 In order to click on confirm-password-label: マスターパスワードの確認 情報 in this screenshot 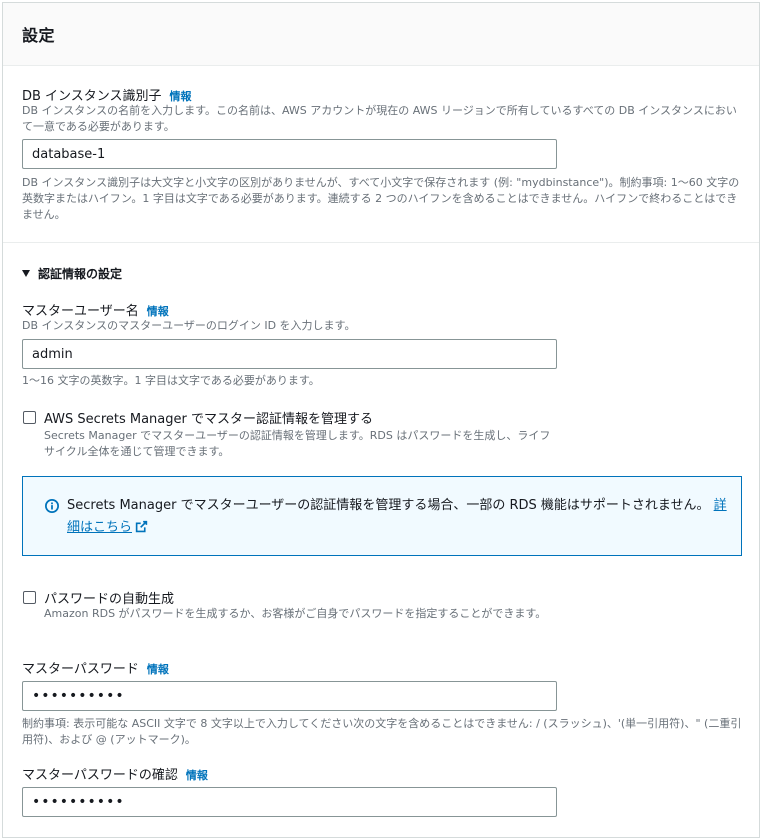, I will do `click(115, 773)`.